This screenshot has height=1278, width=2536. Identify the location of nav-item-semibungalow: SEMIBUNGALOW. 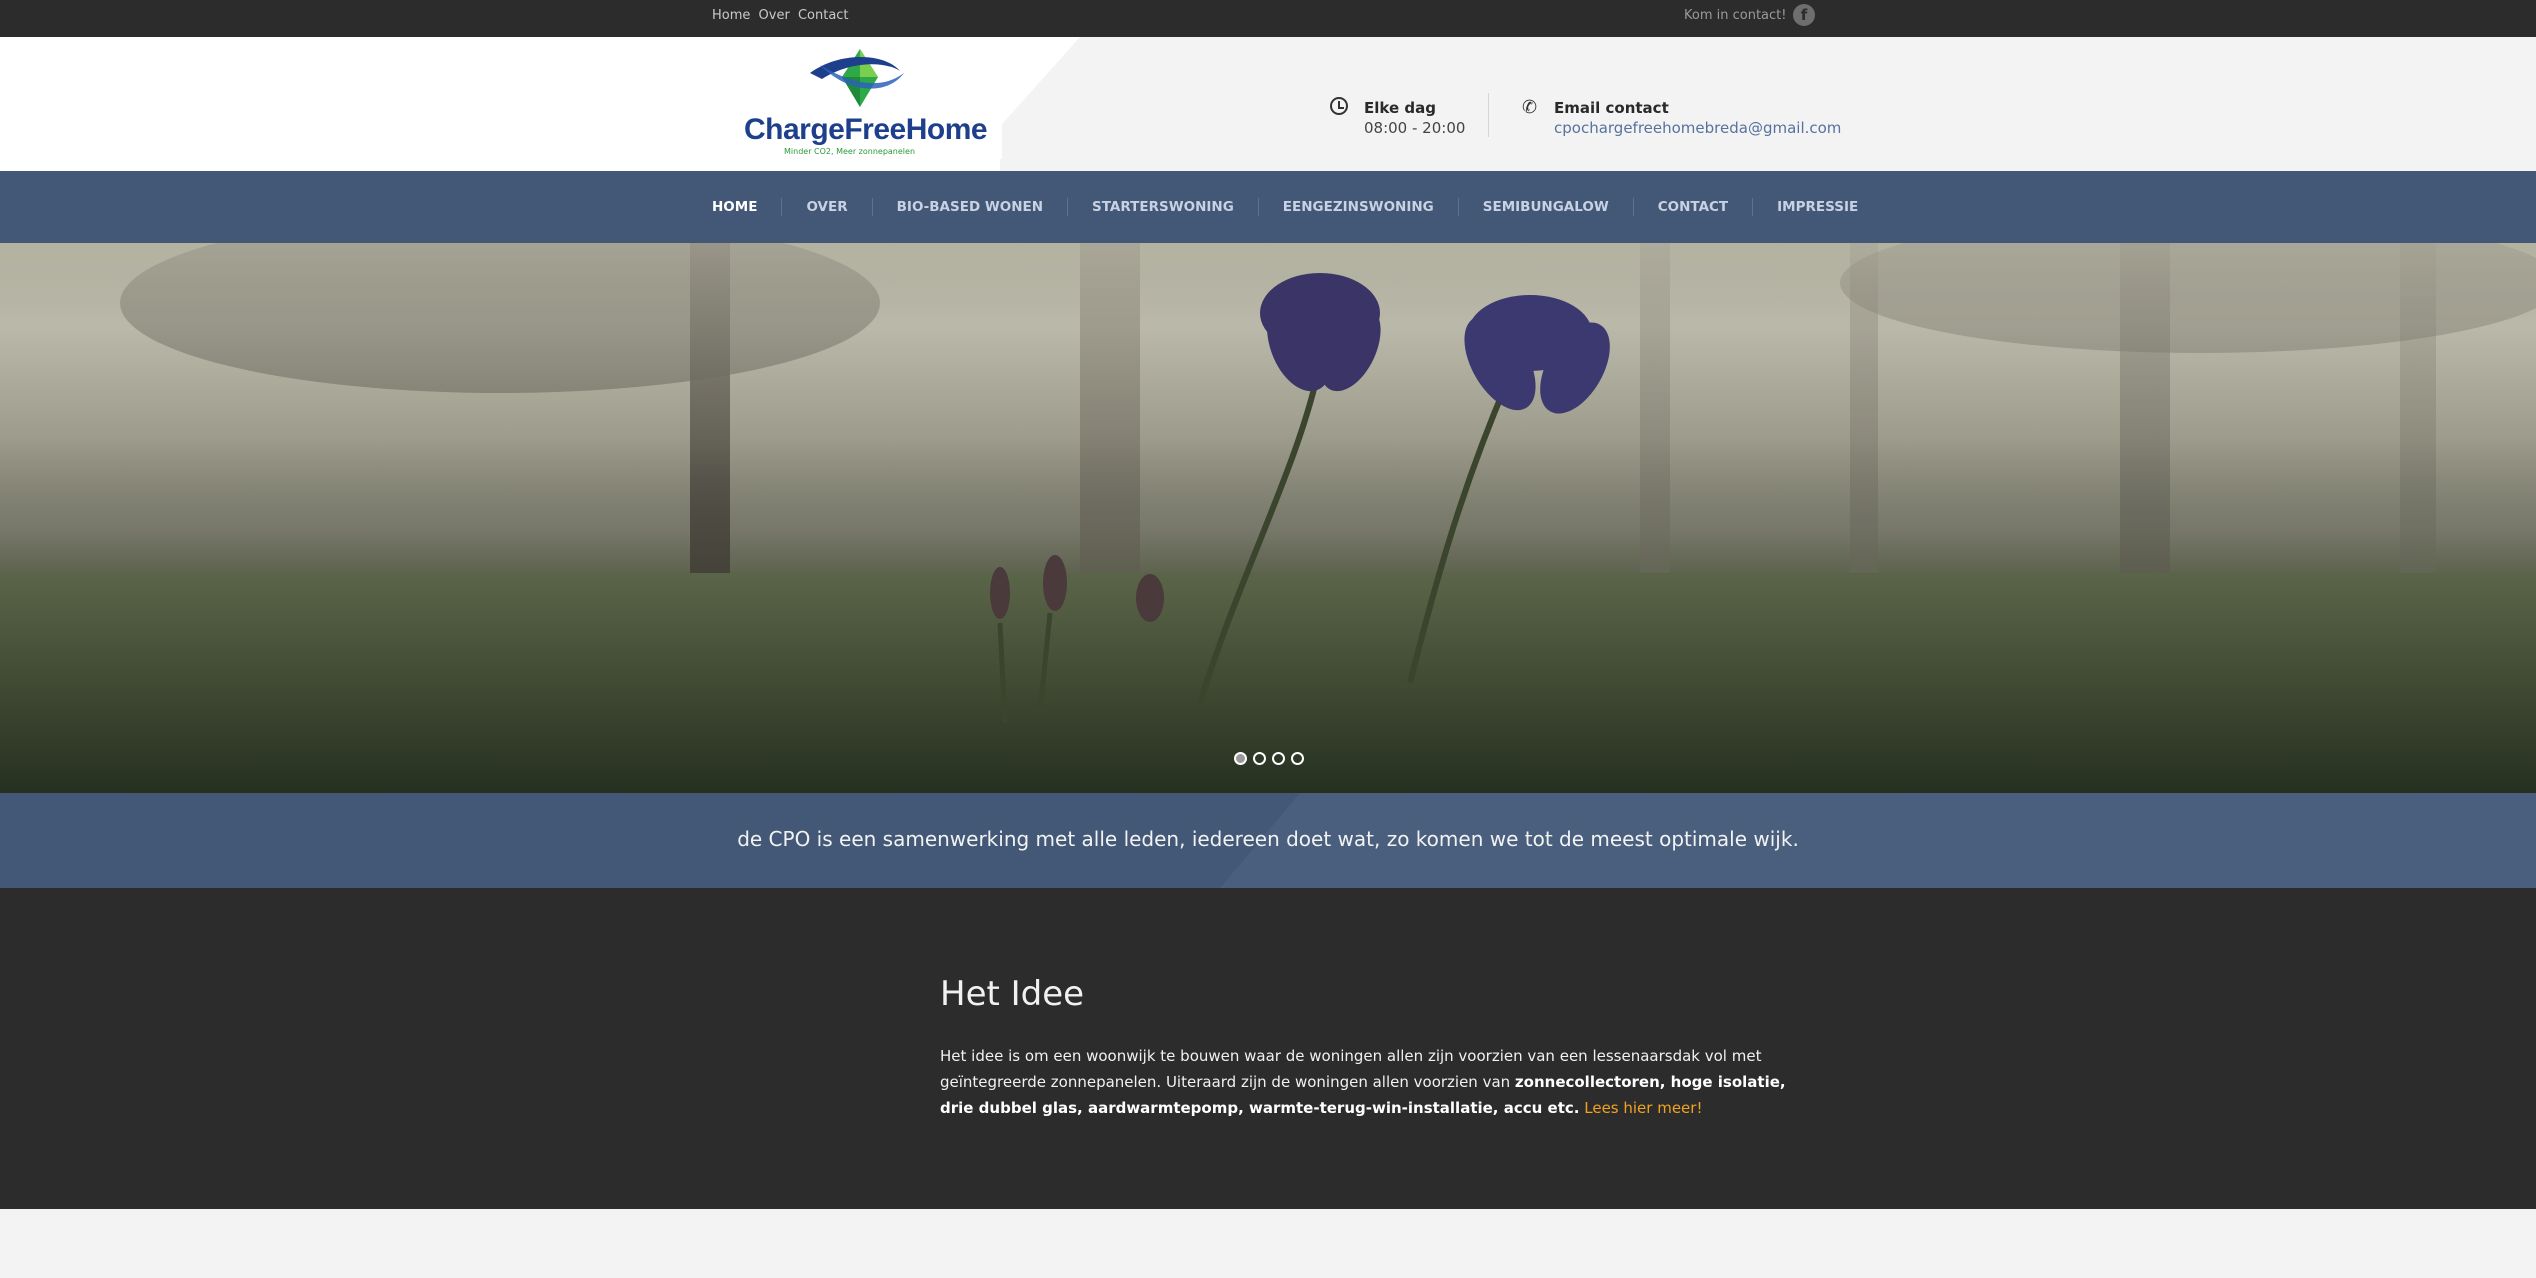
(1545, 207).